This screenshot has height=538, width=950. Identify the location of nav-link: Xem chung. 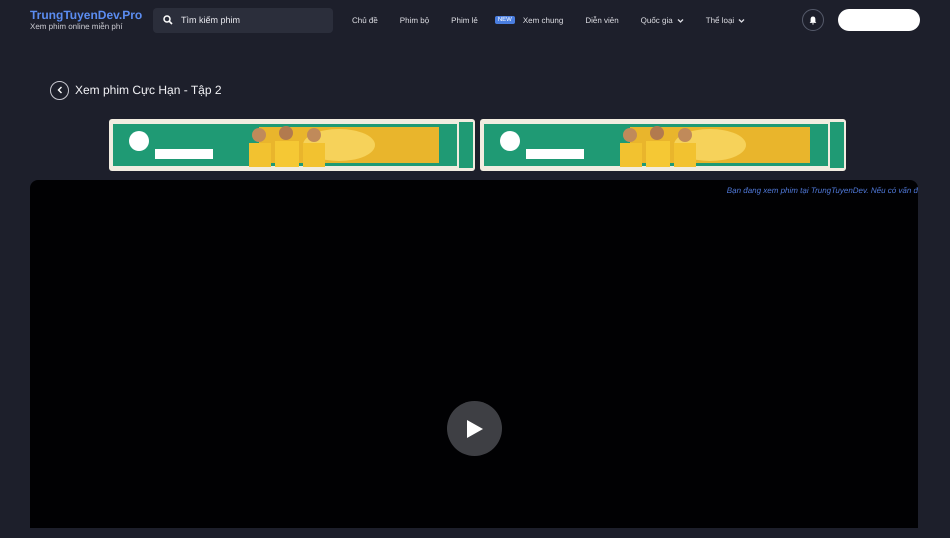
(543, 20).